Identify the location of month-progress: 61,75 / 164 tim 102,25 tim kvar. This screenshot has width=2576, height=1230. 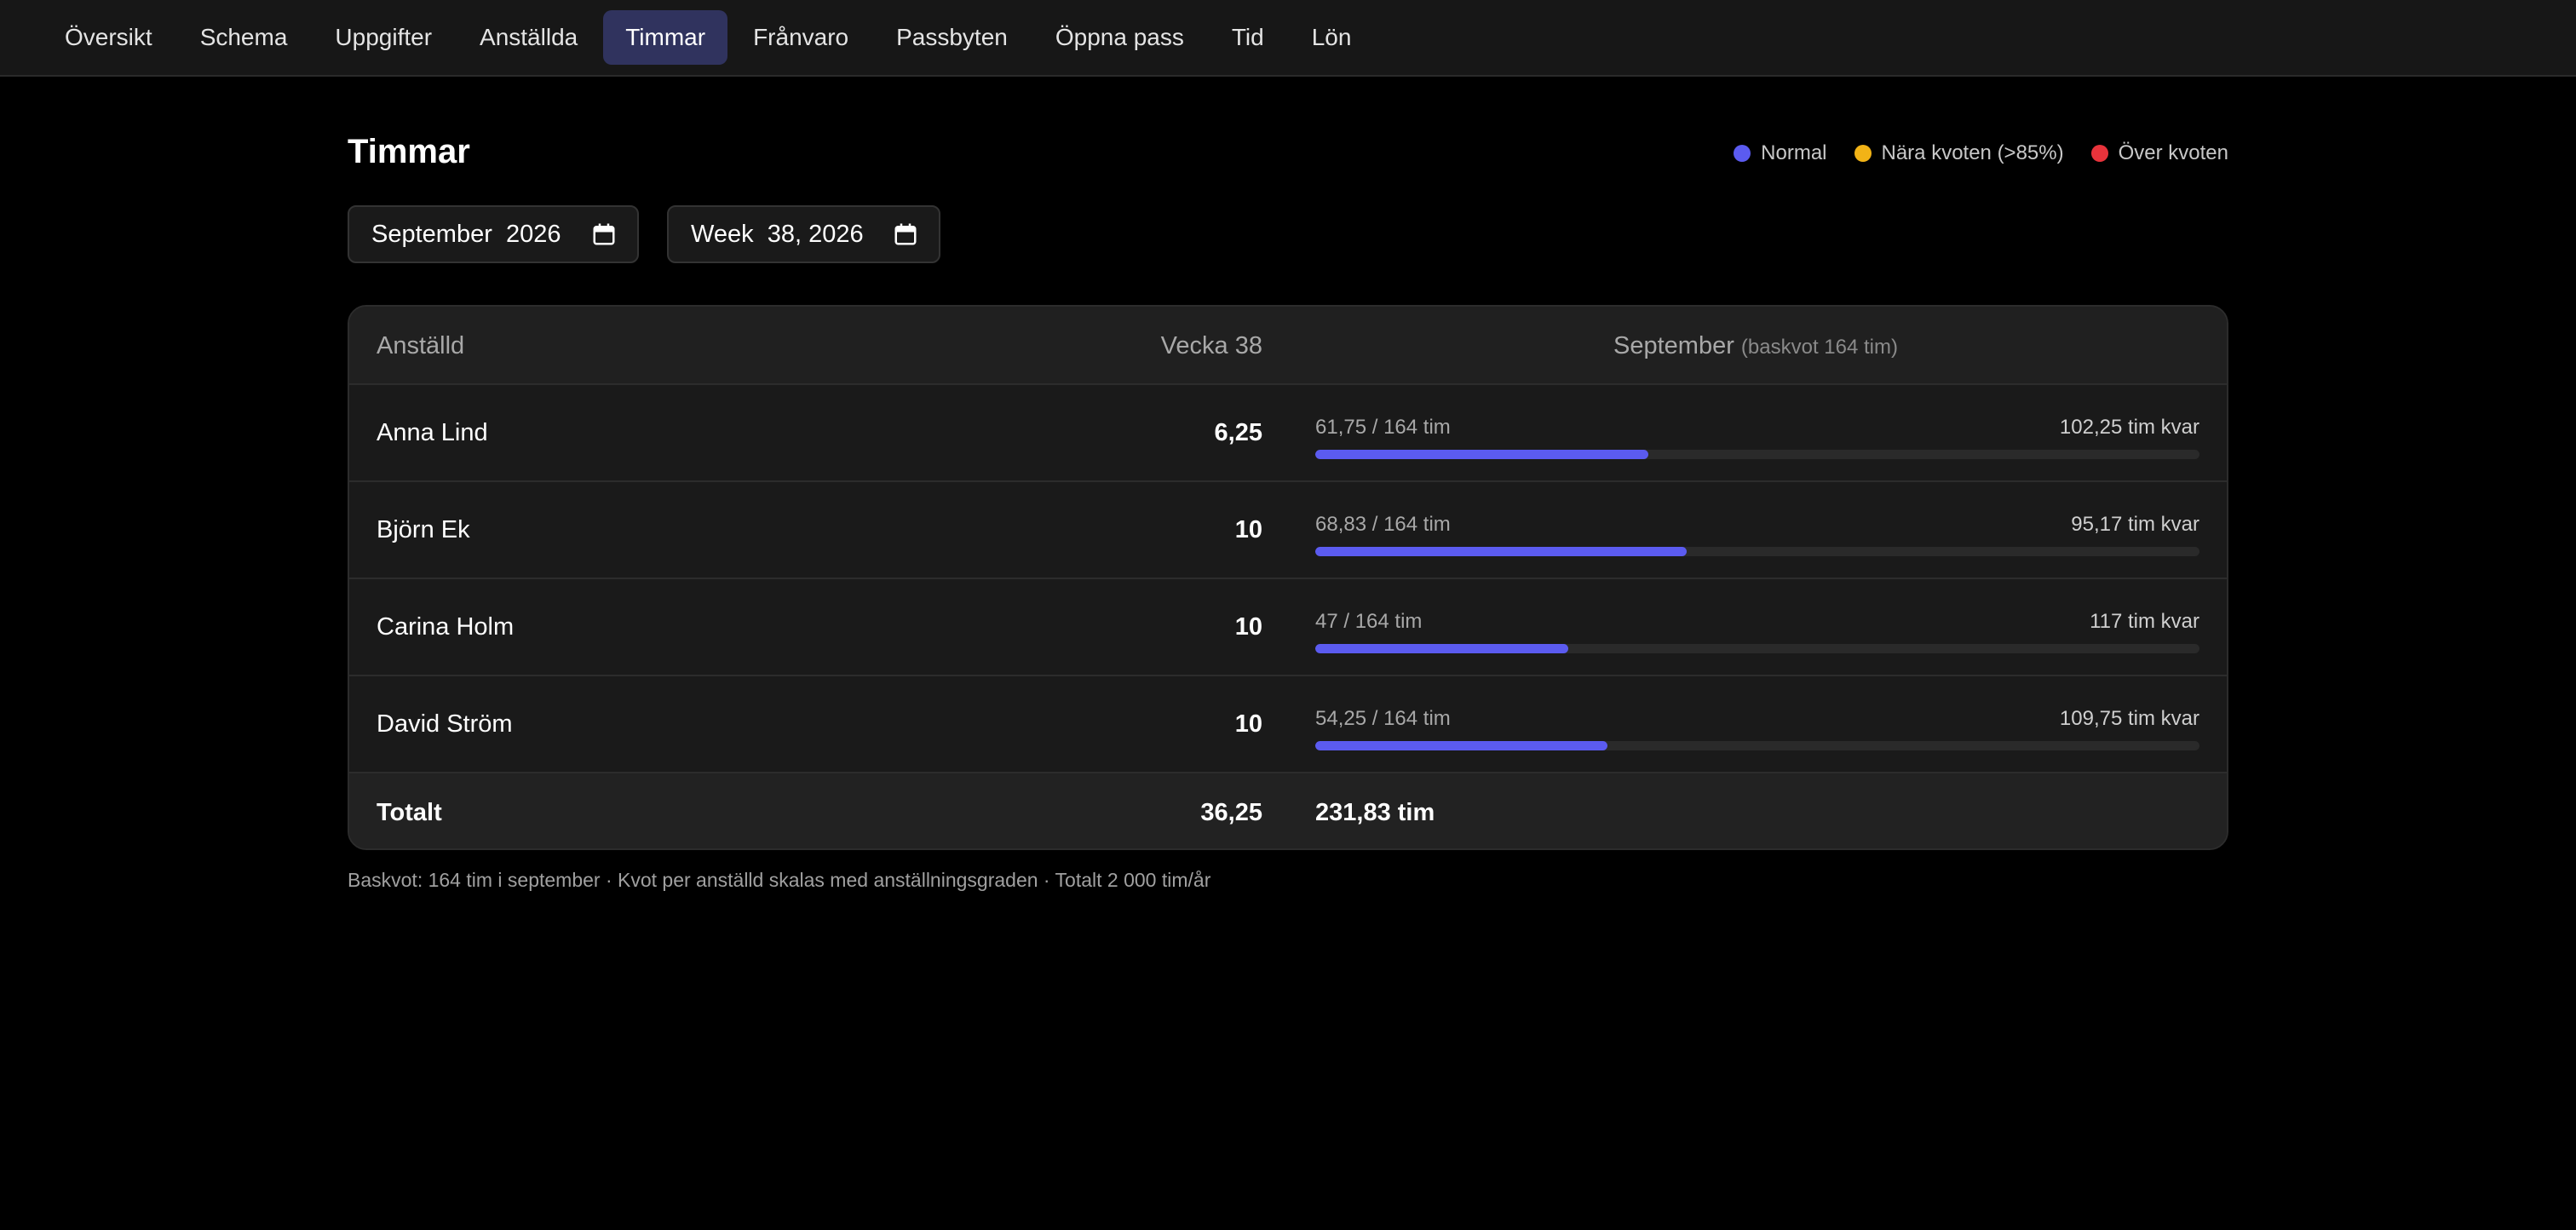
(1757, 437).